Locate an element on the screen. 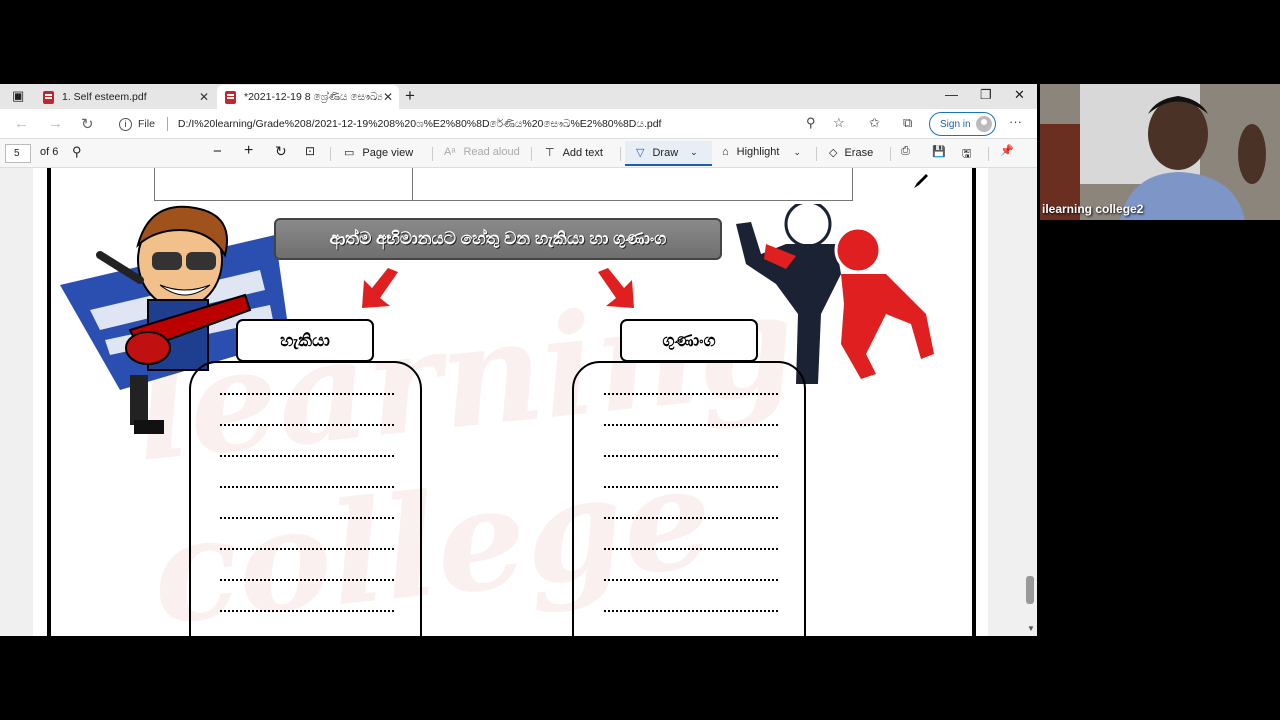 The height and width of the screenshot is (720, 1280). read-aloud-button: Aᵃ Read aloud is located at coordinates (482, 152).